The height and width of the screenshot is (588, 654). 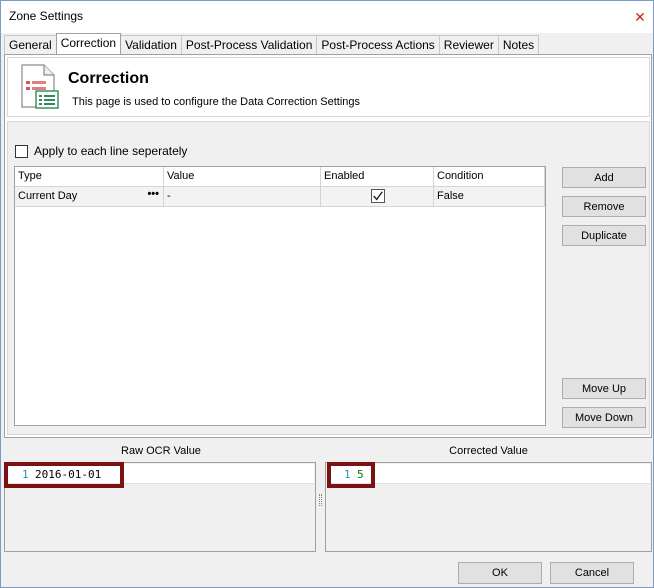 I want to click on cancel-button: Cancel, so click(x=592, y=573).